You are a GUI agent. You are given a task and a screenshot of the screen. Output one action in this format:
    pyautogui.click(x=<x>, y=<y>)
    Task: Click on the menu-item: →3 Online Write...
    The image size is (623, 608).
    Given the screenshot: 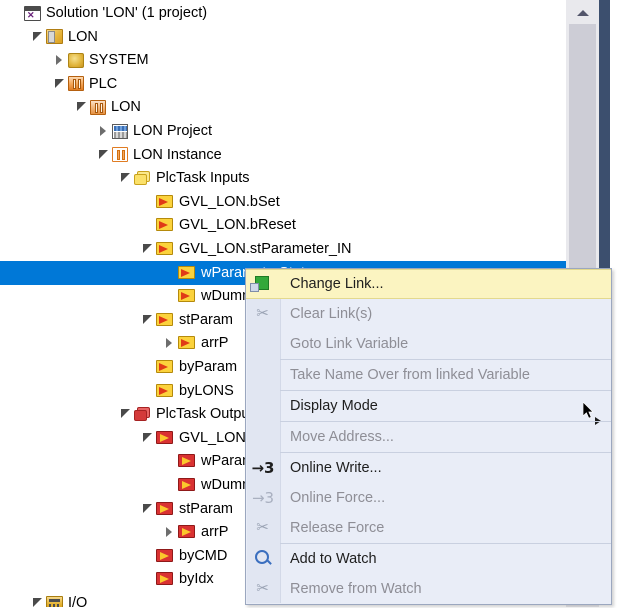 What is the action you would take?
    pyautogui.click(x=428, y=468)
    